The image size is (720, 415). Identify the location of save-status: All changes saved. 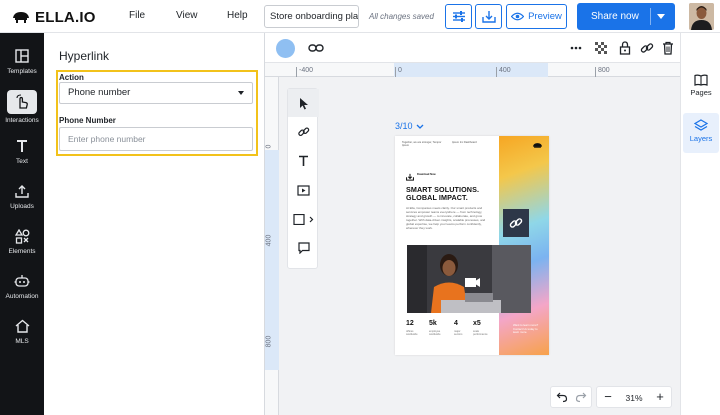
(401, 16).